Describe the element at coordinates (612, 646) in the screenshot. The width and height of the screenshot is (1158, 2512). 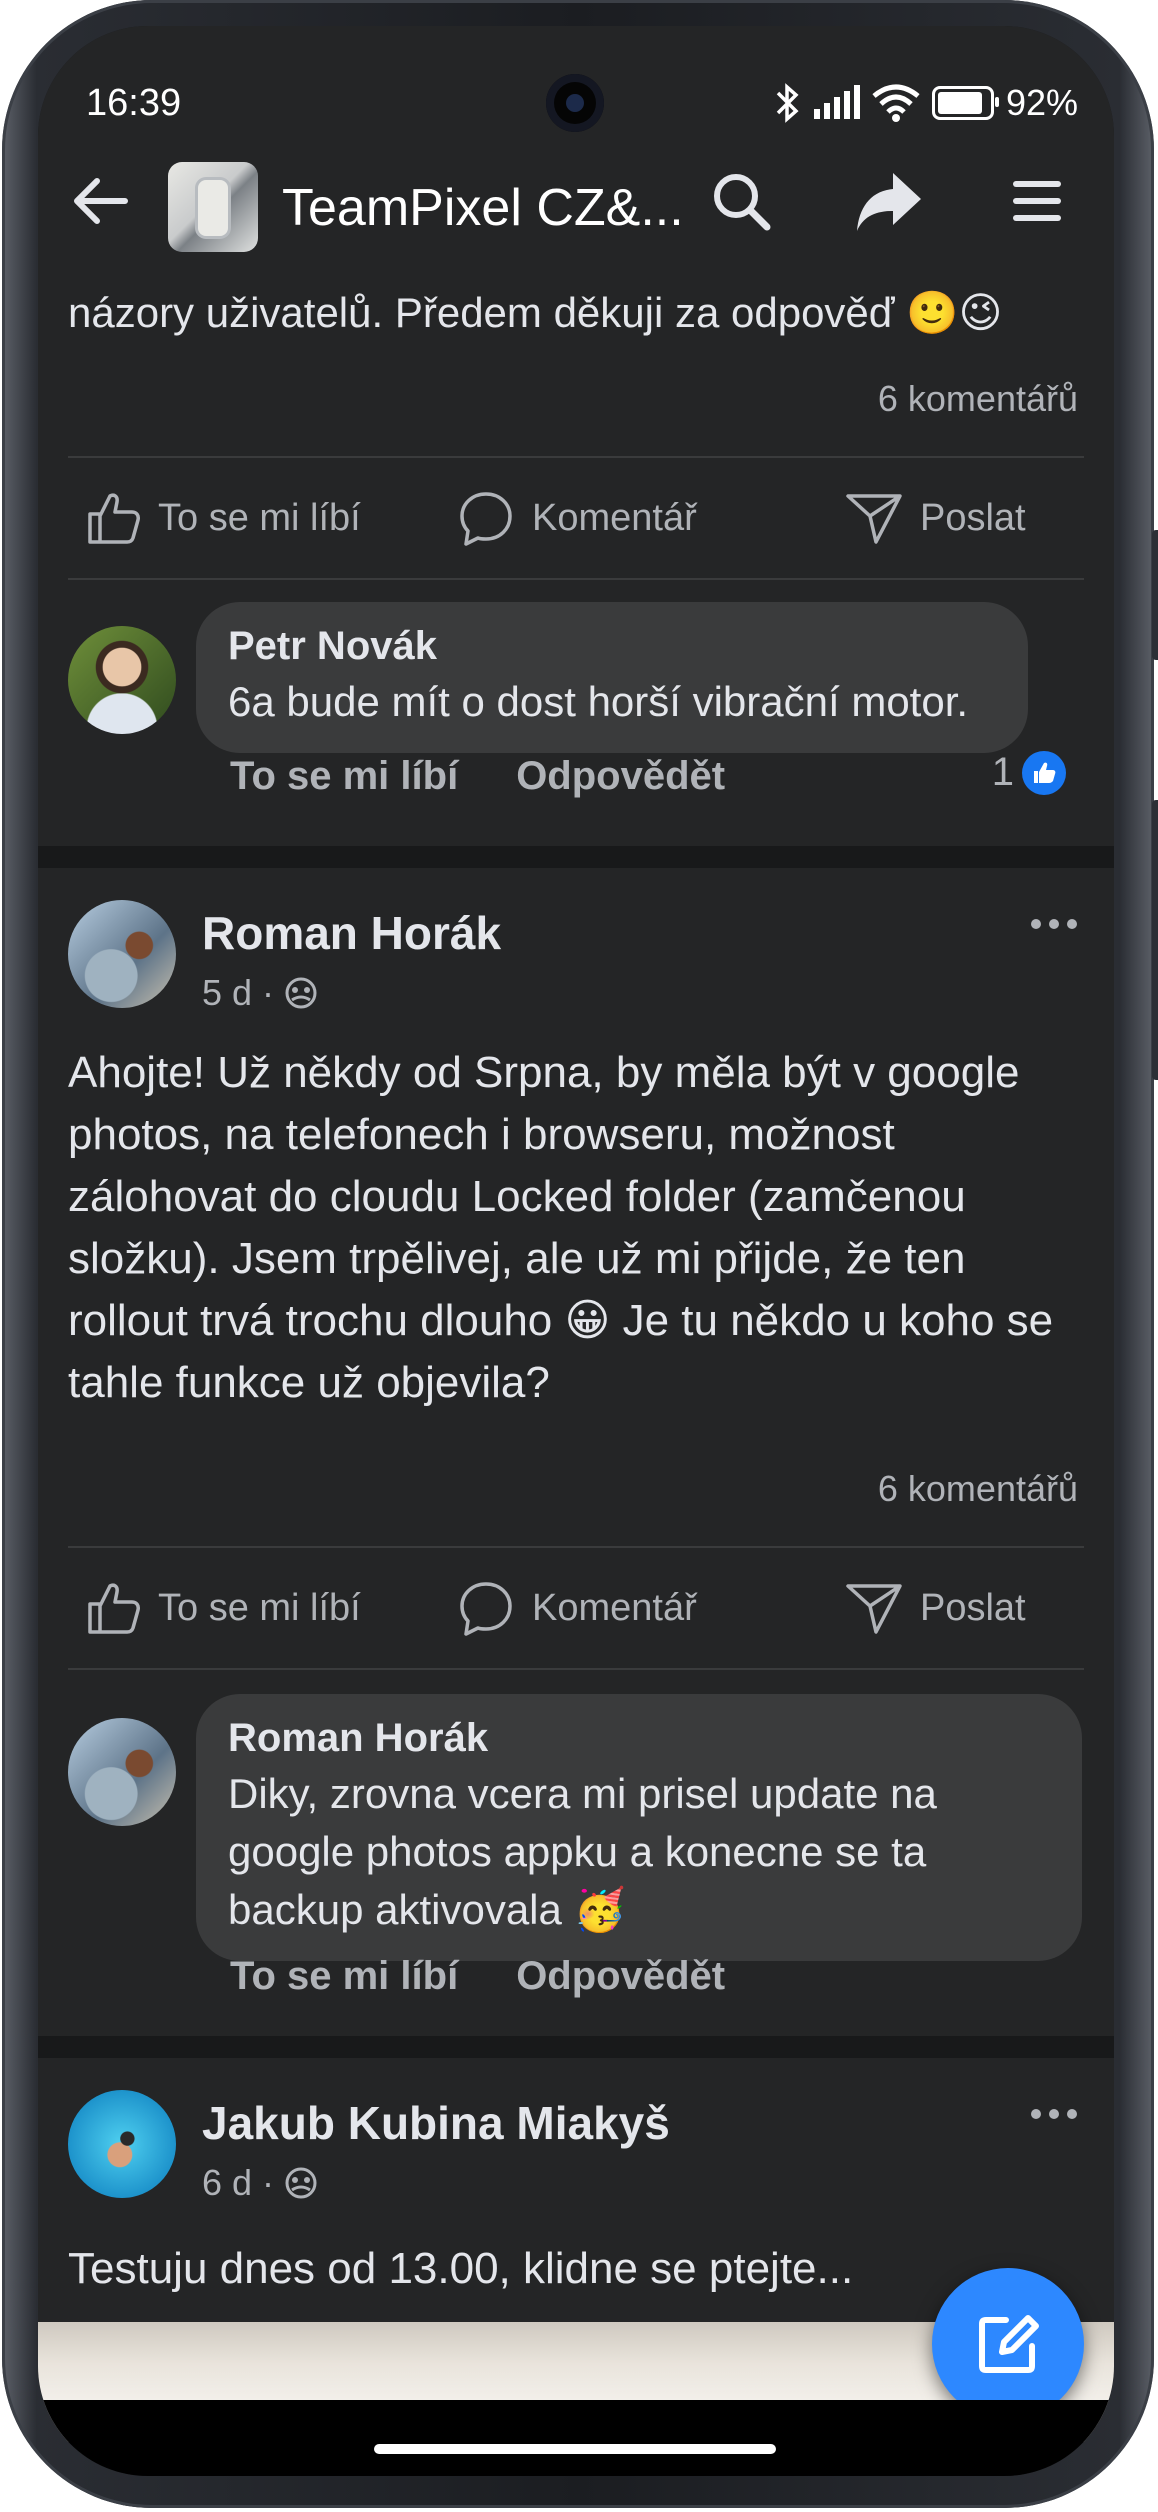
I see `comment-author: Petr Novák` at that location.